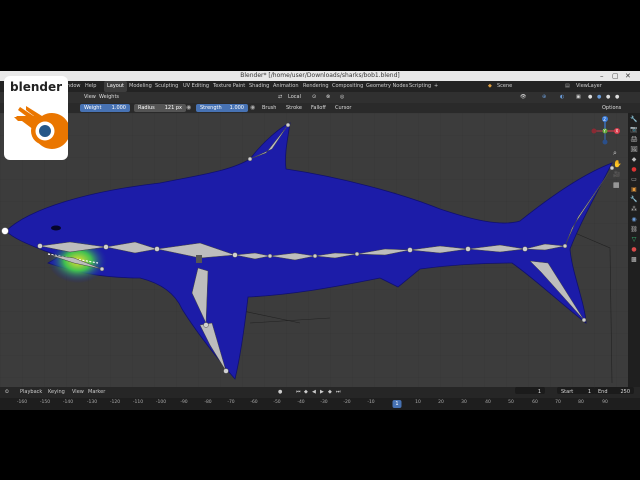  I want to click on marker-menu: Marker, so click(96, 392).